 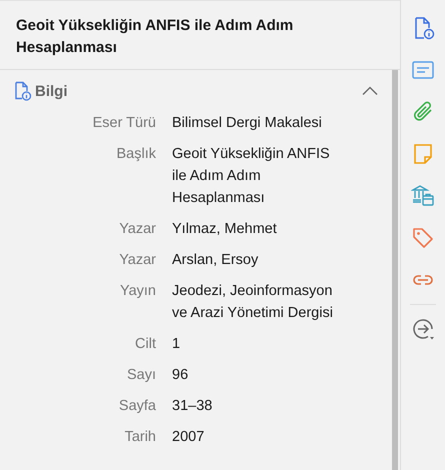 I want to click on scrollbar-thumb, so click(x=395, y=270).